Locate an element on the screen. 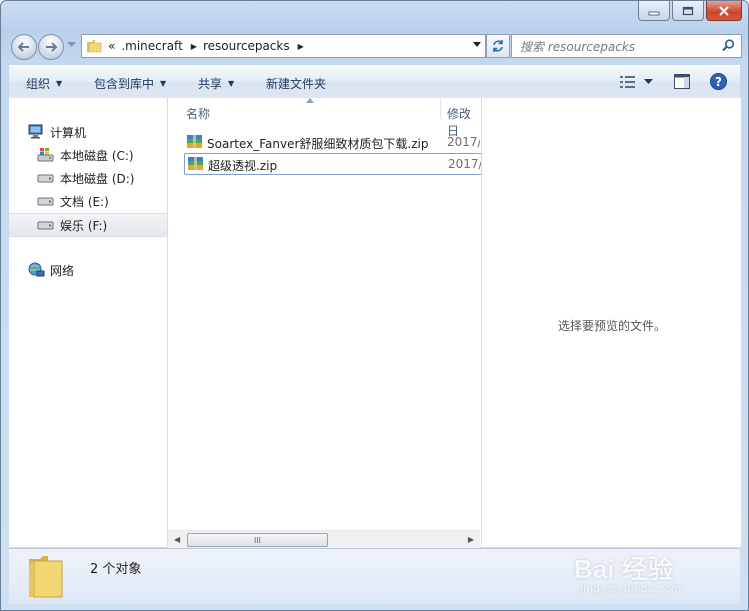  item-count: 2 个对象 is located at coordinates (116, 569).